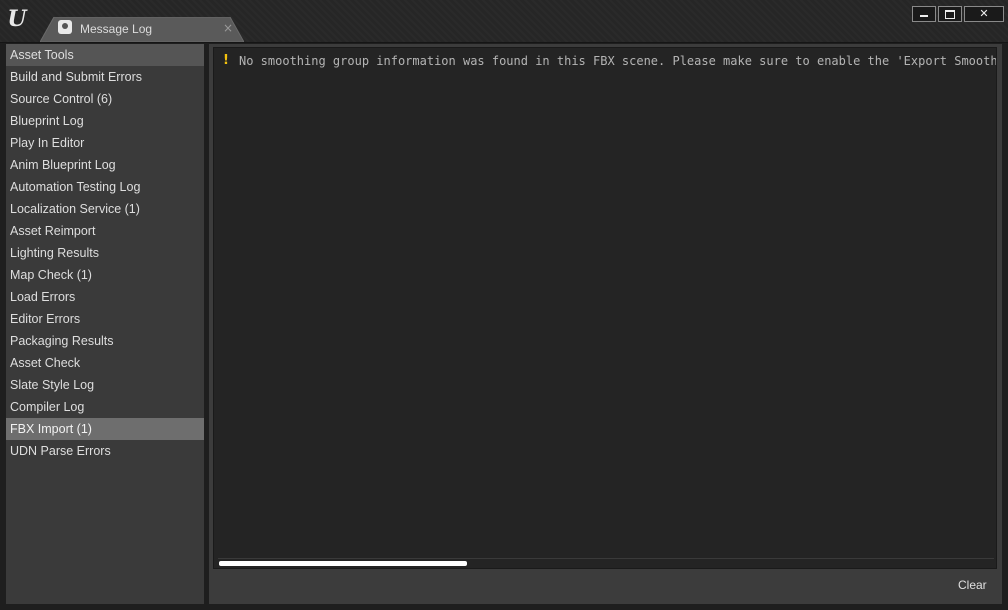  Describe the element at coordinates (105, 99) in the screenshot. I see `sidebar-item-source-control-6: Source Control (6)` at that location.